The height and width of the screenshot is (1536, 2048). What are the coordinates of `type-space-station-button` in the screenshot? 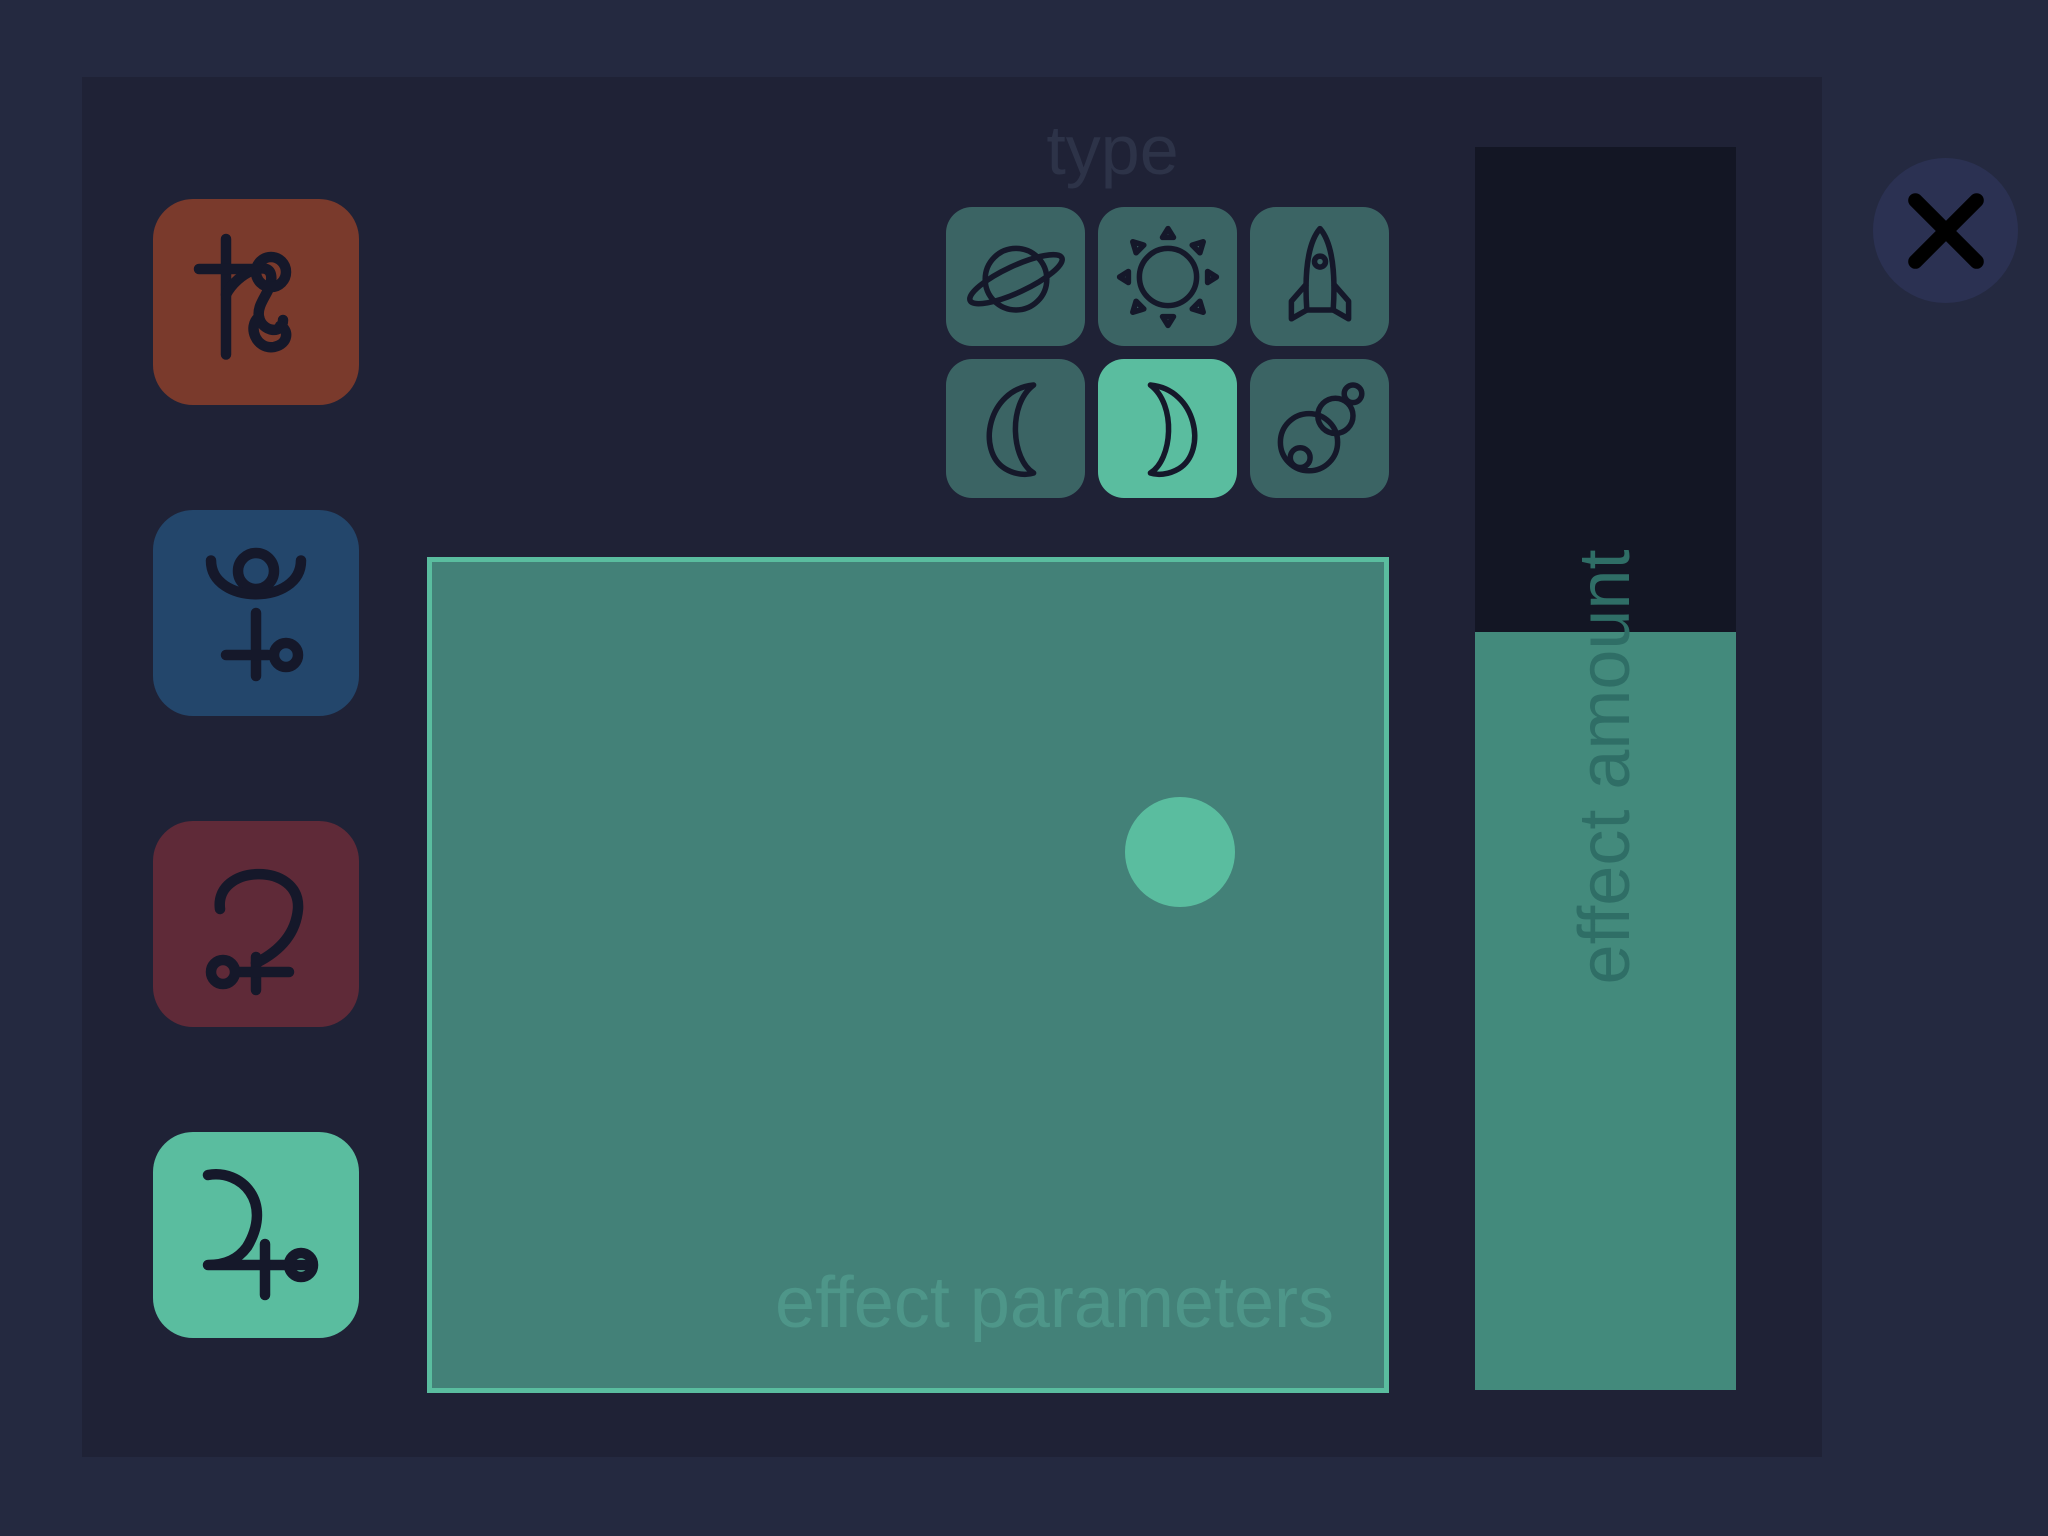 It's located at (1319, 428).